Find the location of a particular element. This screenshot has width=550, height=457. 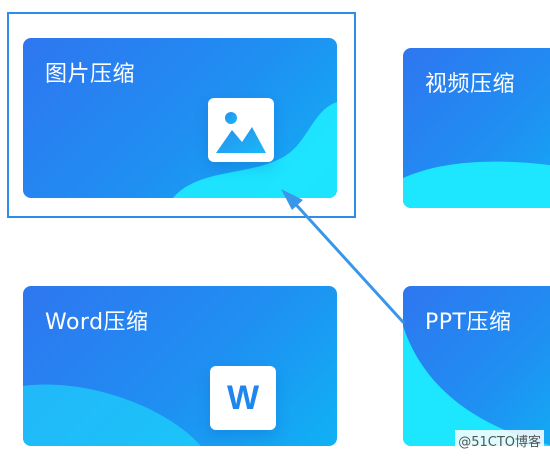

word-document-icon: W is located at coordinates (243, 398).